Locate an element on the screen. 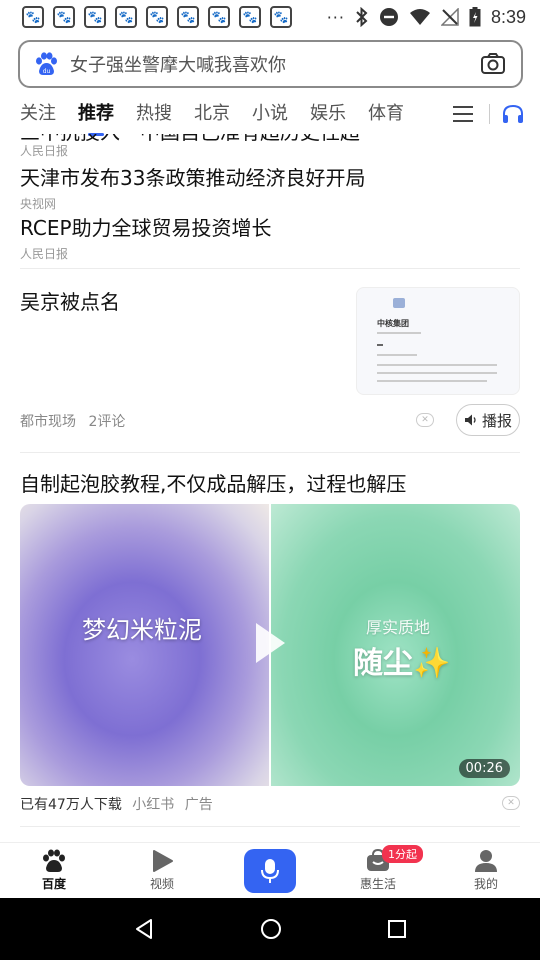 The height and width of the screenshot is (960, 540). search-input: 女子强坐警摩大喊我喜欢你 is located at coordinates (274, 64).